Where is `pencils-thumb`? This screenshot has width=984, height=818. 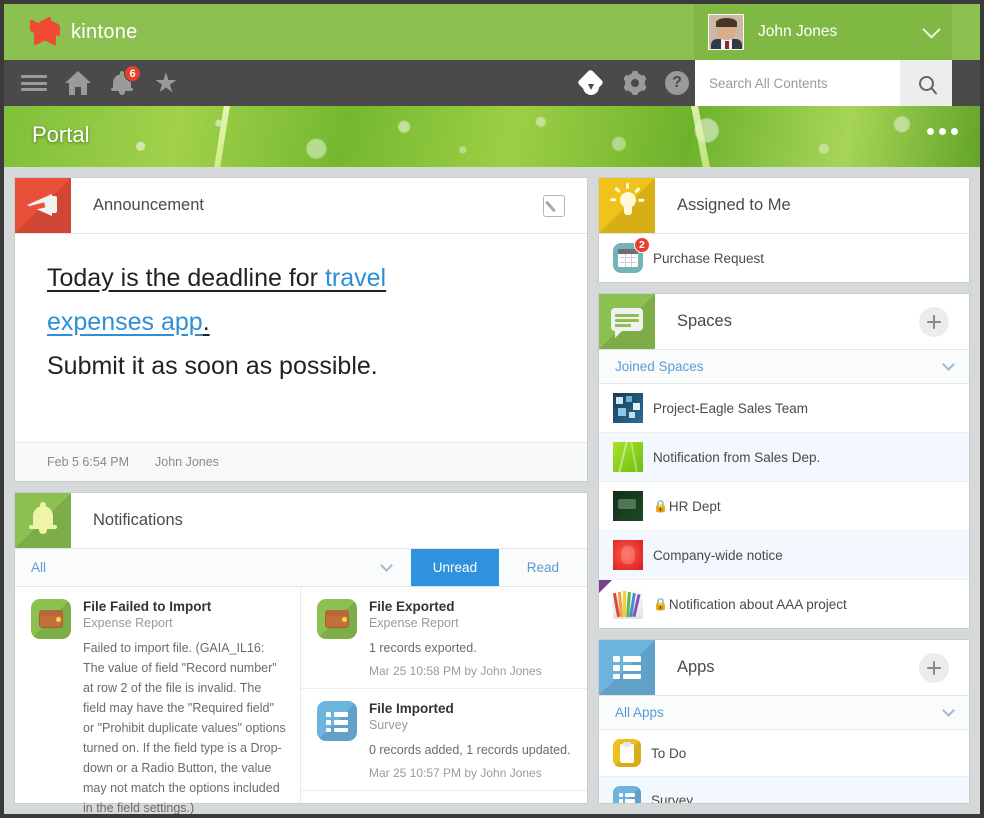
pencils-thumb is located at coordinates (627, 604).